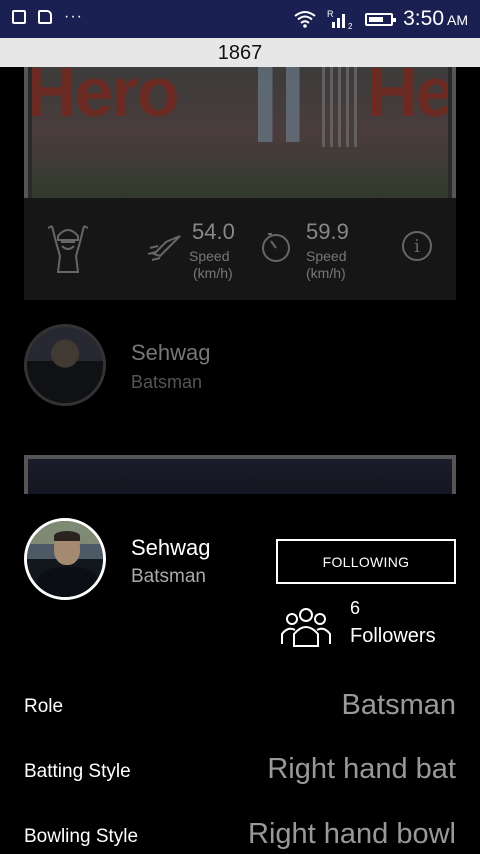 The width and height of the screenshot is (480, 854). I want to click on player-role-dim: Batsman, so click(167, 382).